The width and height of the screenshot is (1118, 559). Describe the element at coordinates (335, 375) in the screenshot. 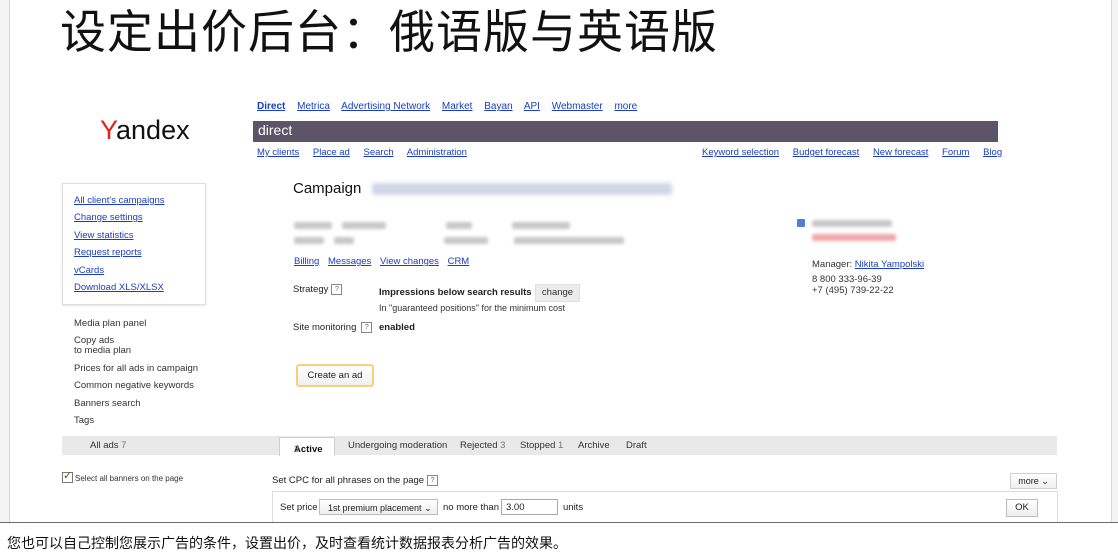

I see `create-ad-button: Create an ad` at that location.